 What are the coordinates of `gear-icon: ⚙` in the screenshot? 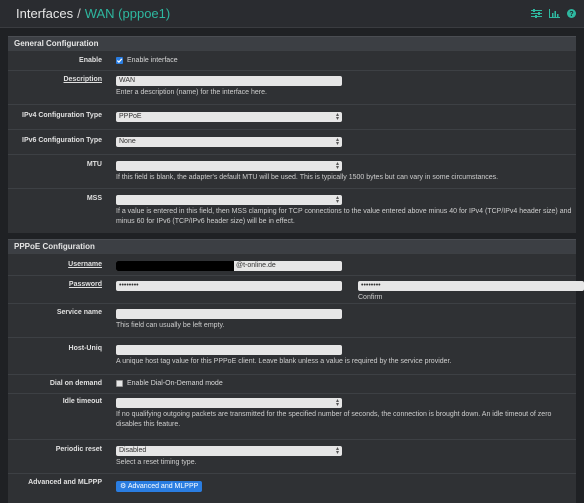 It's located at (123, 486).